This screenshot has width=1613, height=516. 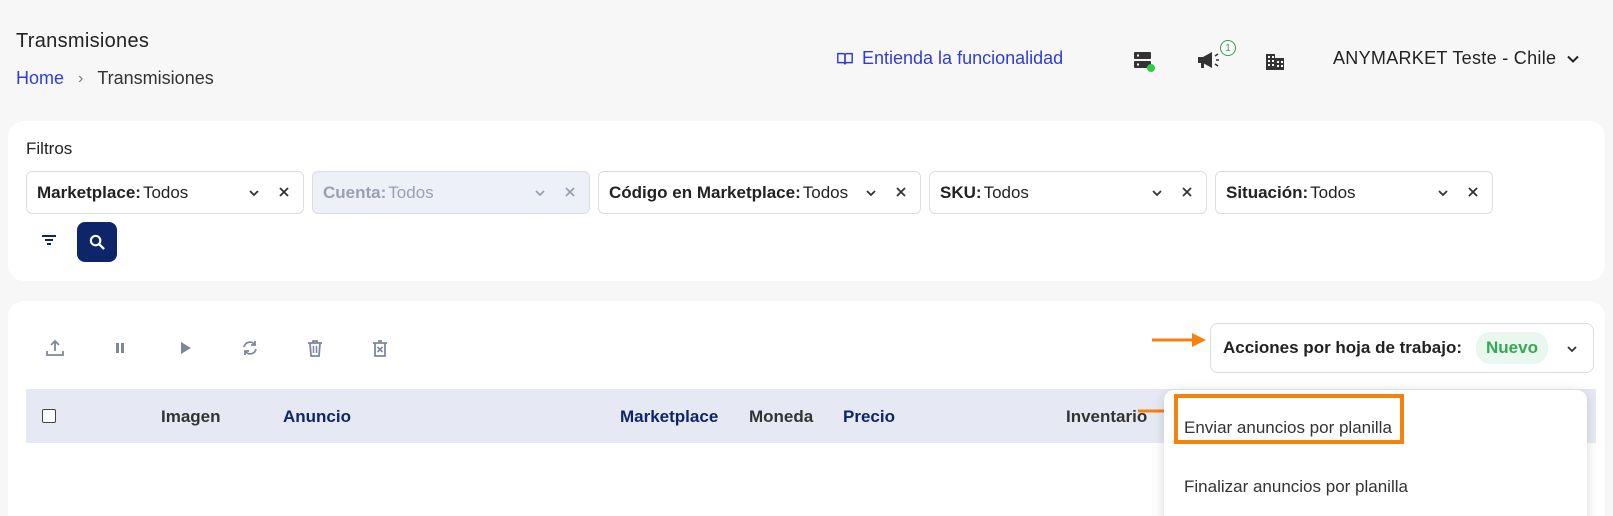 What do you see at coordinates (40, 78) in the screenshot?
I see `breadcrumb-home-link: Home` at bounding box center [40, 78].